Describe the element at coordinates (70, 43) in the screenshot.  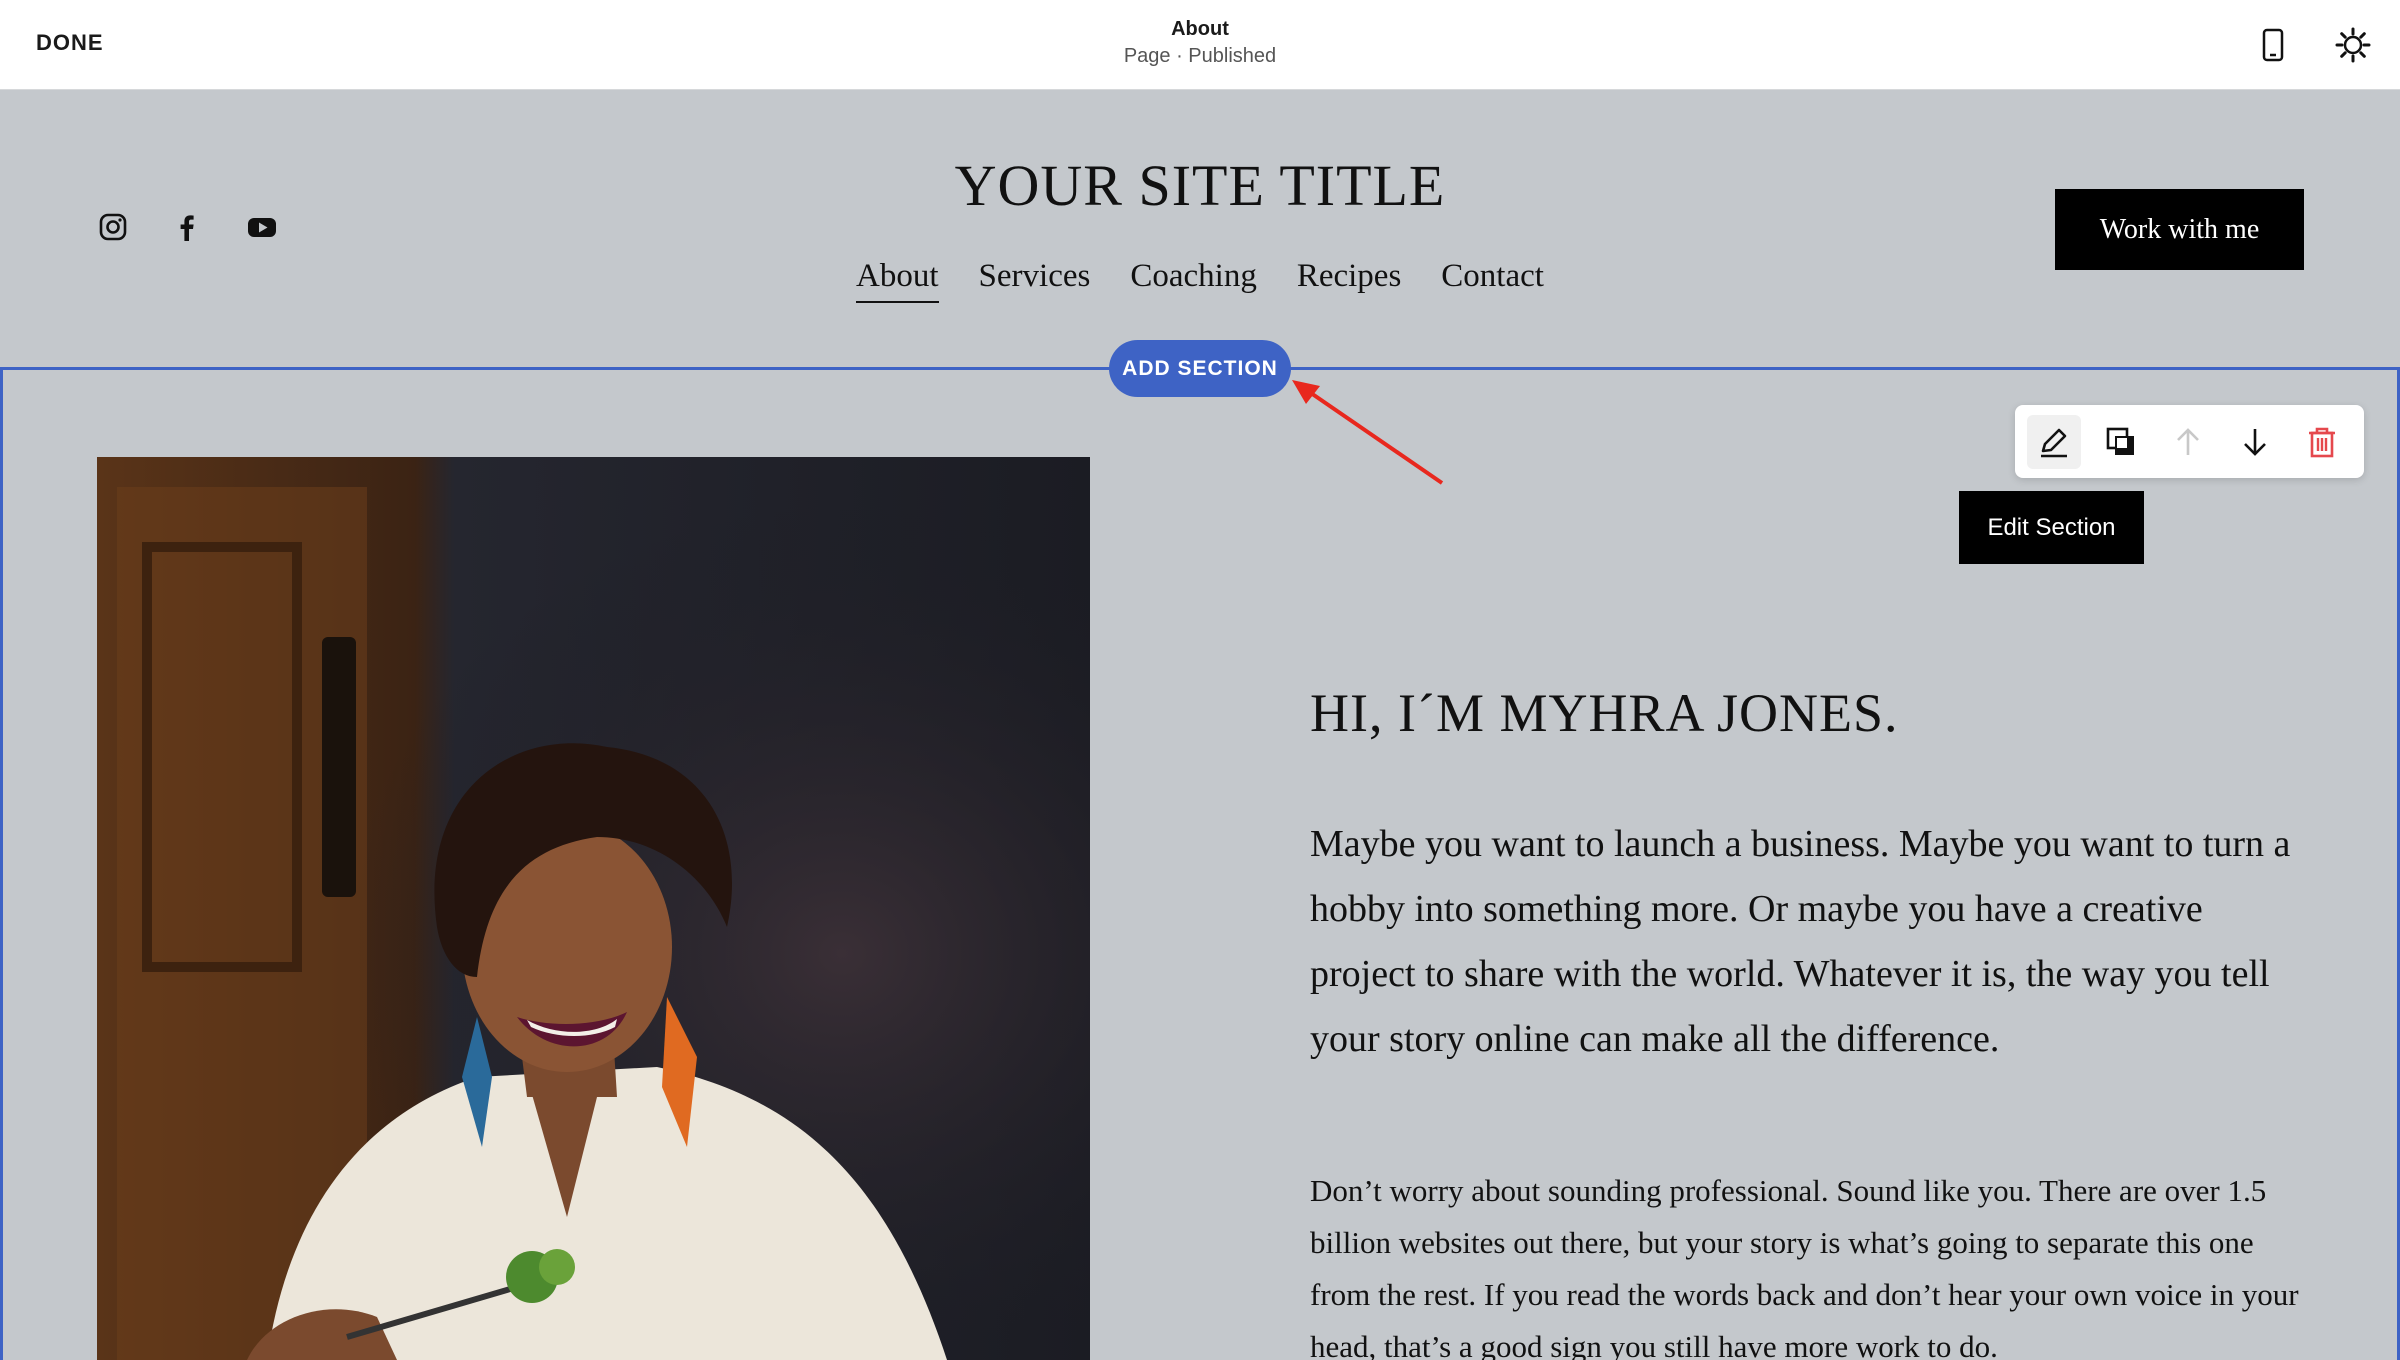
I see `done-button: DONE` at that location.